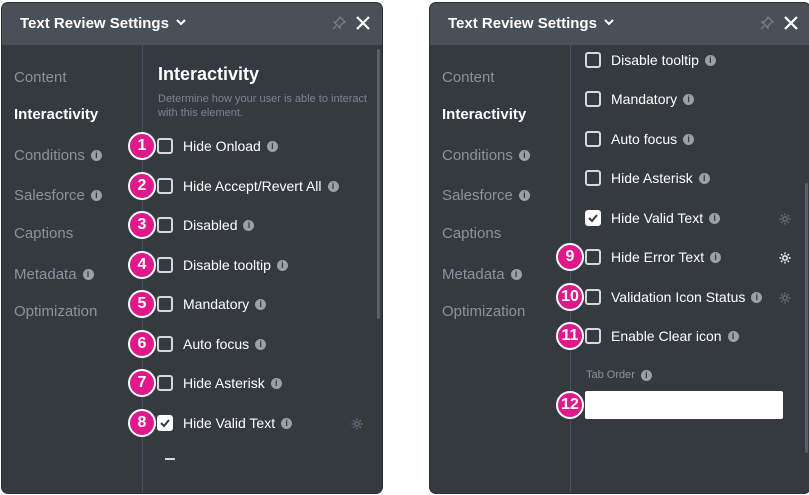  Describe the element at coordinates (522, 23) in the screenshot. I see `panel-title: Text Review Settings` at that location.